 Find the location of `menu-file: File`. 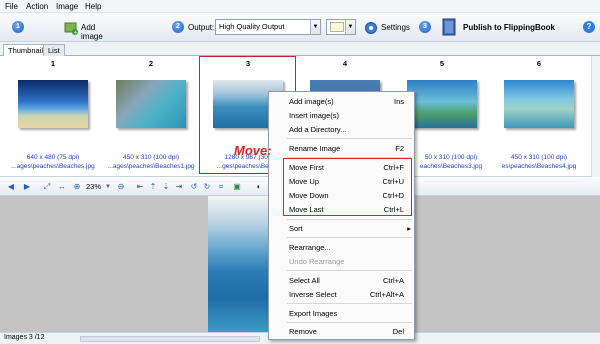

menu-file: File is located at coordinates (11, 6).